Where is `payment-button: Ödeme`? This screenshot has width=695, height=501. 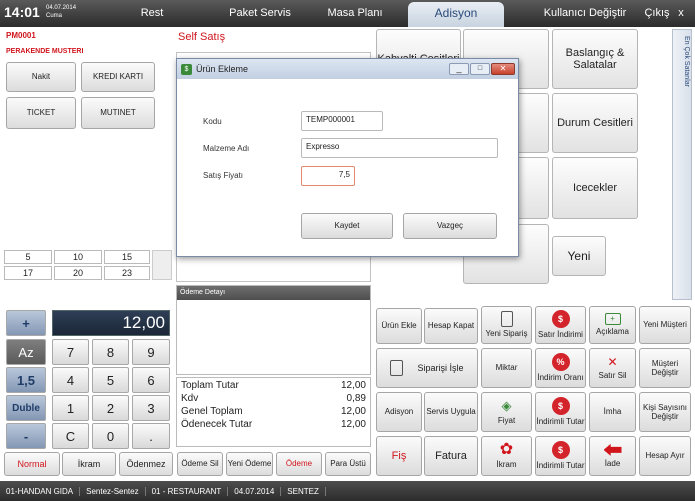
payment-button: Ödeme is located at coordinates (299, 464).